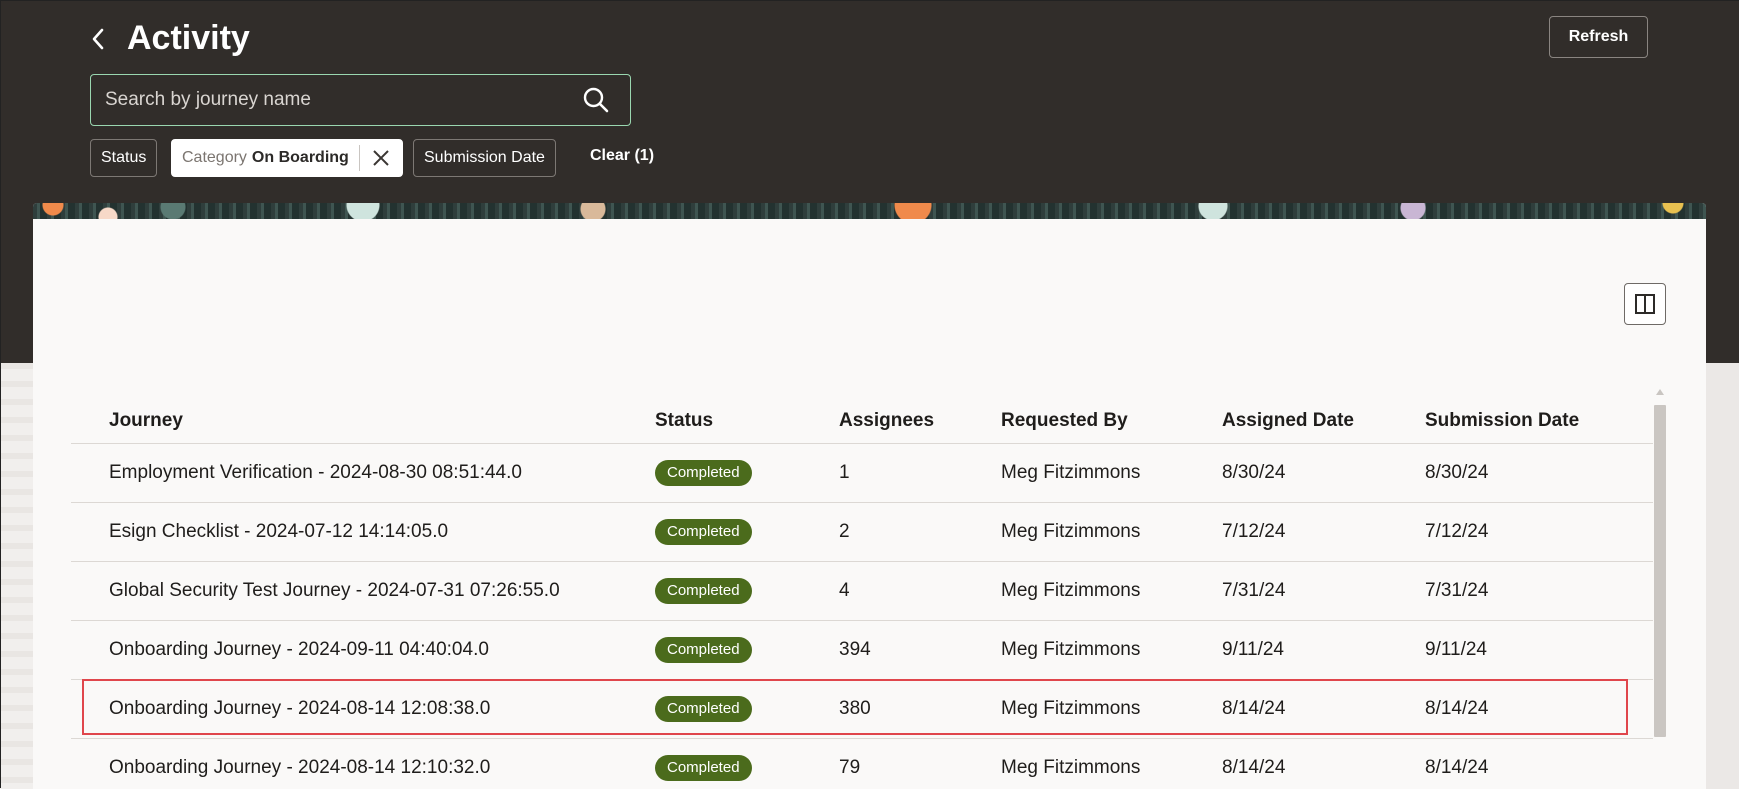 The width and height of the screenshot is (1739, 789). I want to click on journey-cell: Esign Checklist - 2024-07-12 14:14:05.0, so click(363, 532).